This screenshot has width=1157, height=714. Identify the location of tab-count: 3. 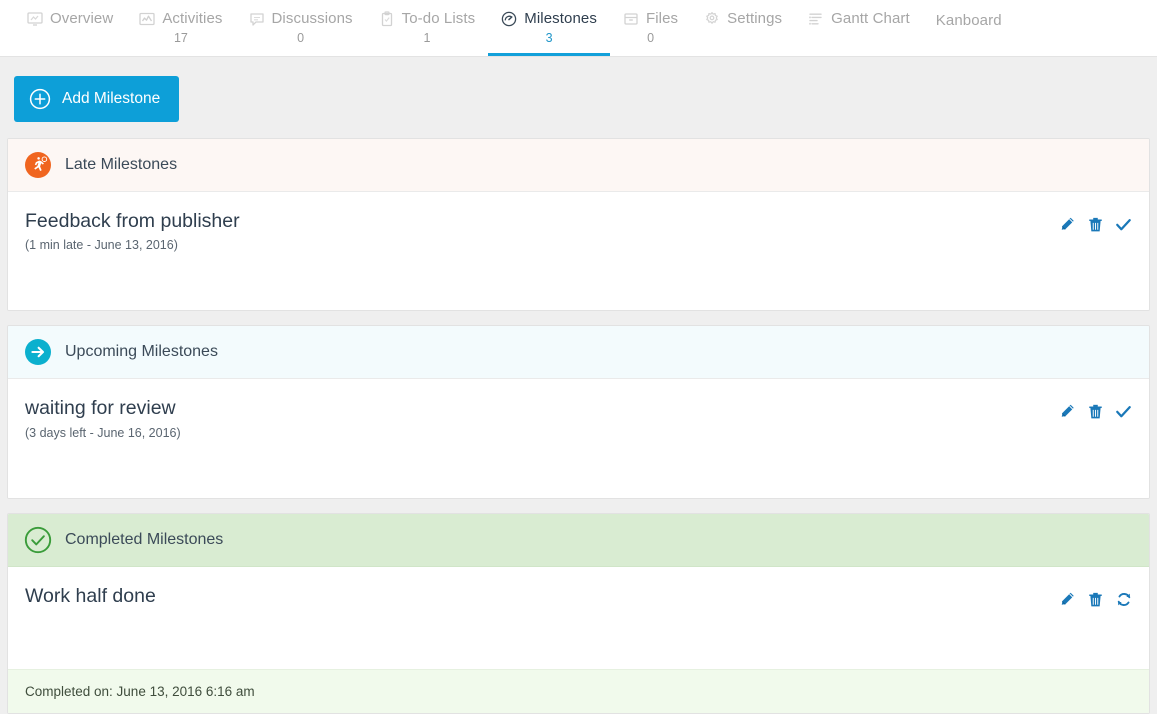
(549, 38).